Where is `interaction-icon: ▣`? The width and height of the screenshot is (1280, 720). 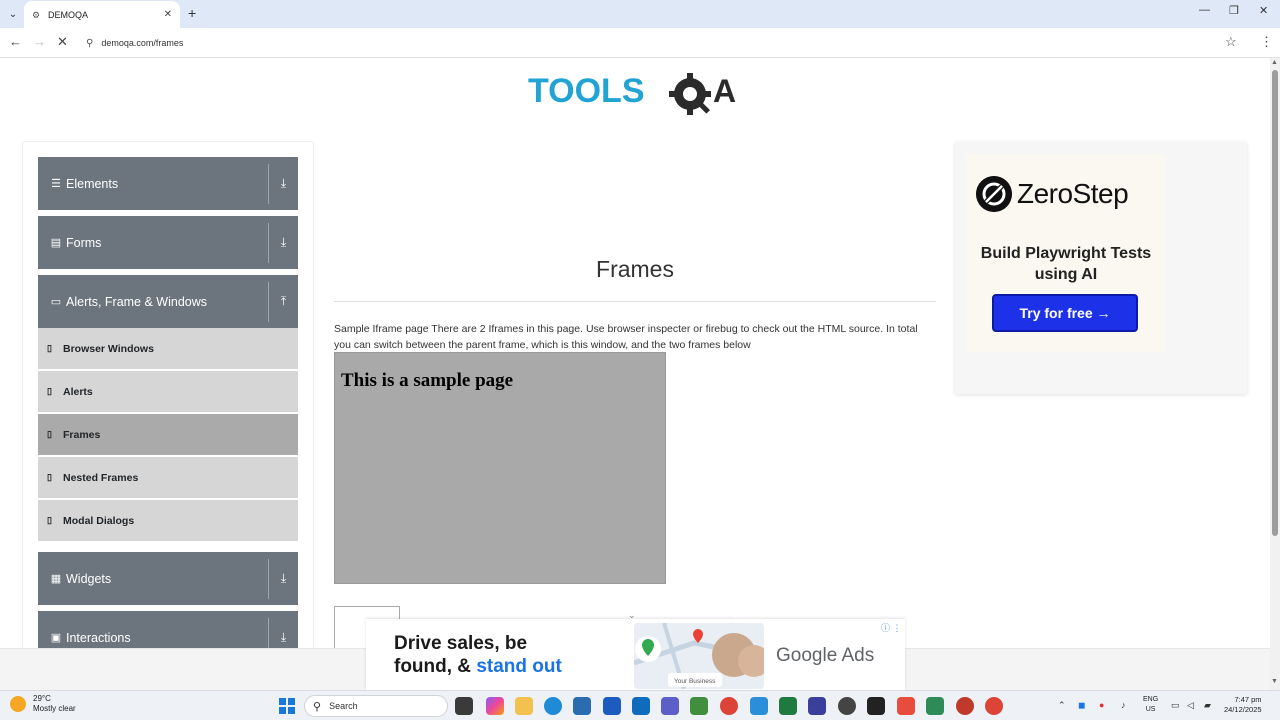
interaction-icon: ▣ is located at coordinates (56, 638).